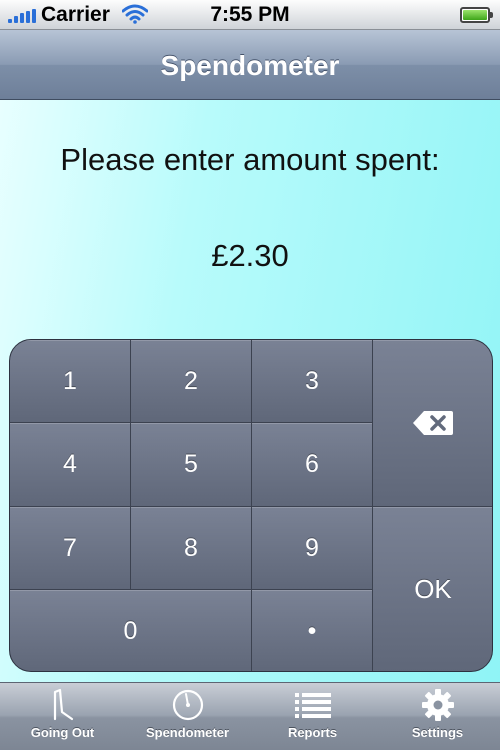 Image resolution: width=500 pixels, height=750 pixels. Describe the element at coordinates (70, 381) in the screenshot. I see `key-1: 1` at that location.